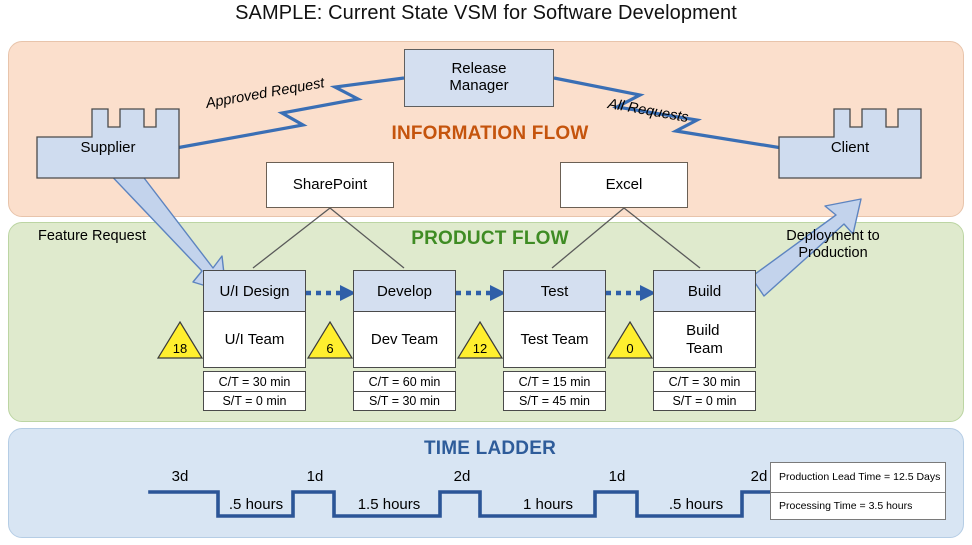 The width and height of the screenshot is (972, 545). Describe the element at coordinates (254, 340) in the screenshot. I see `process-team: U/I Team` at that location.